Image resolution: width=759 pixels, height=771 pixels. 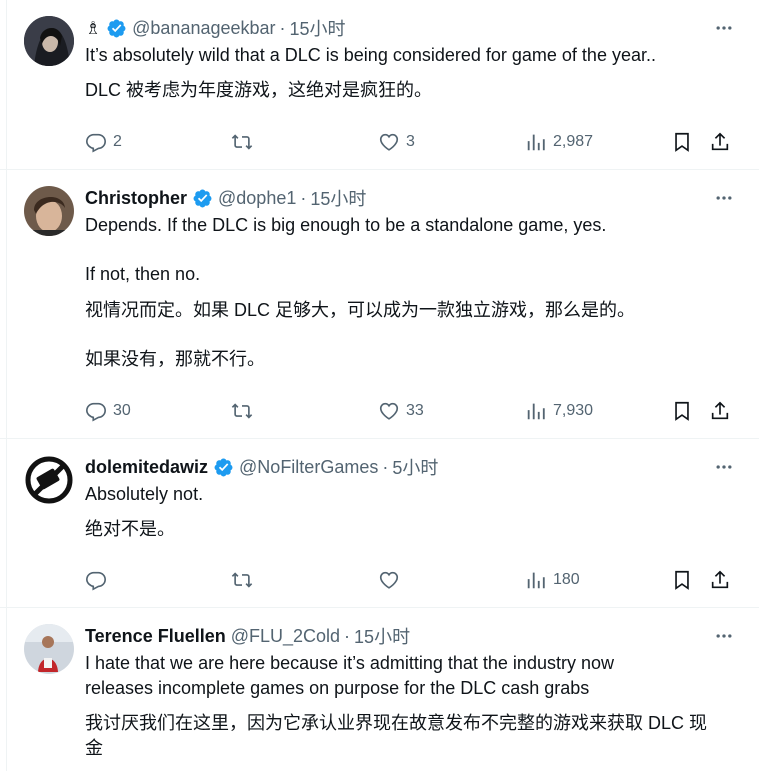 I want to click on like-count: 3, so click(x=410, y=141).